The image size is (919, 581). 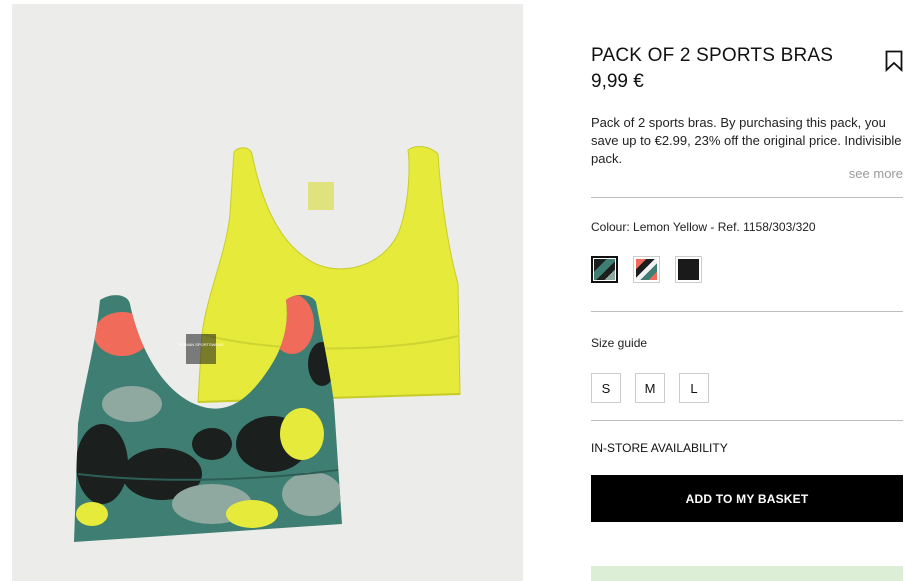 I want to click on size-option-m: M, so click(x=650, y=388).